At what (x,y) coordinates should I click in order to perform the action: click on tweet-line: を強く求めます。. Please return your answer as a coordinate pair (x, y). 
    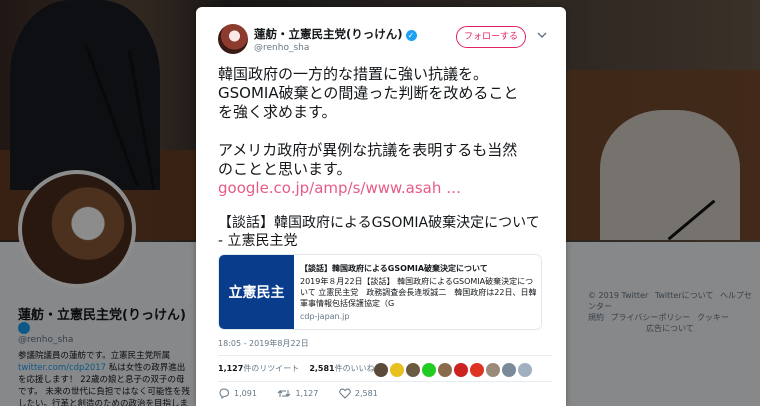
    Looking at the image, I should click on (277, 112).